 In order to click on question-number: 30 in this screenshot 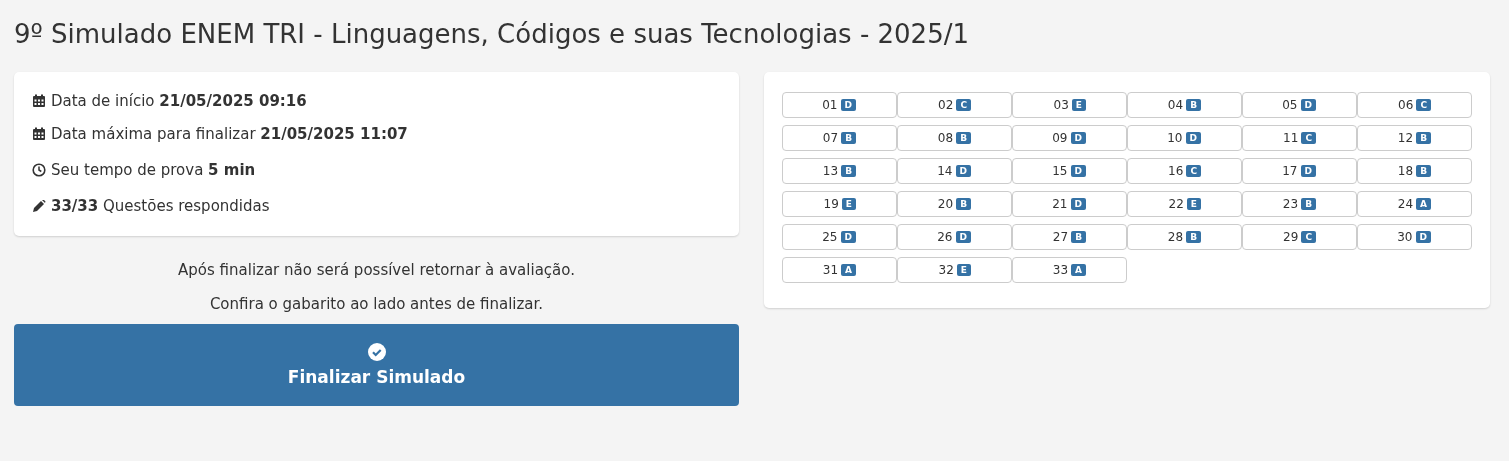, I will do `click(1404, 237)`.